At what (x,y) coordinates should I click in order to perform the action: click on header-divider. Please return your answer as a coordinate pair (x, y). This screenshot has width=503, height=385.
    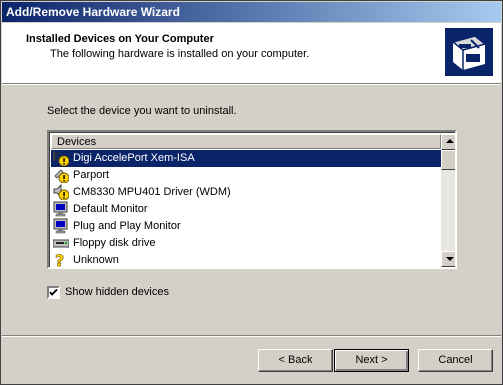
    Looking at the image, I should click on (251, 84).